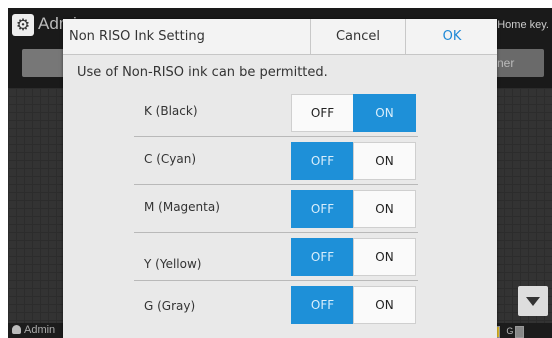  I want to click on toggle-magenta: OFF ON, so click(353, 209).